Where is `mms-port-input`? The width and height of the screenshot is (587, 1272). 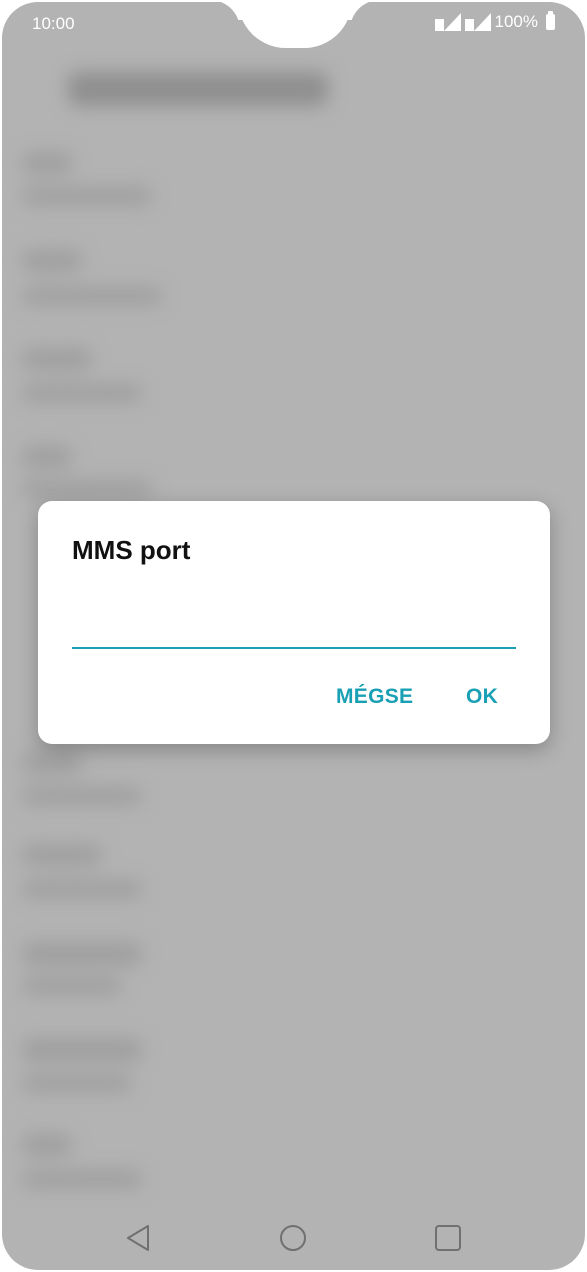
mms-port-input is located at coordinates (294, 625).